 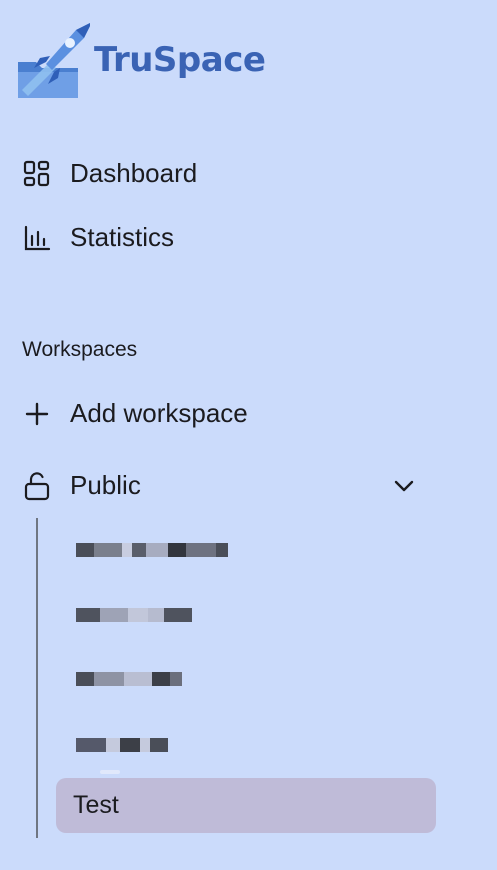 I want to click on decorative-divider, so click(x=110, y=772).